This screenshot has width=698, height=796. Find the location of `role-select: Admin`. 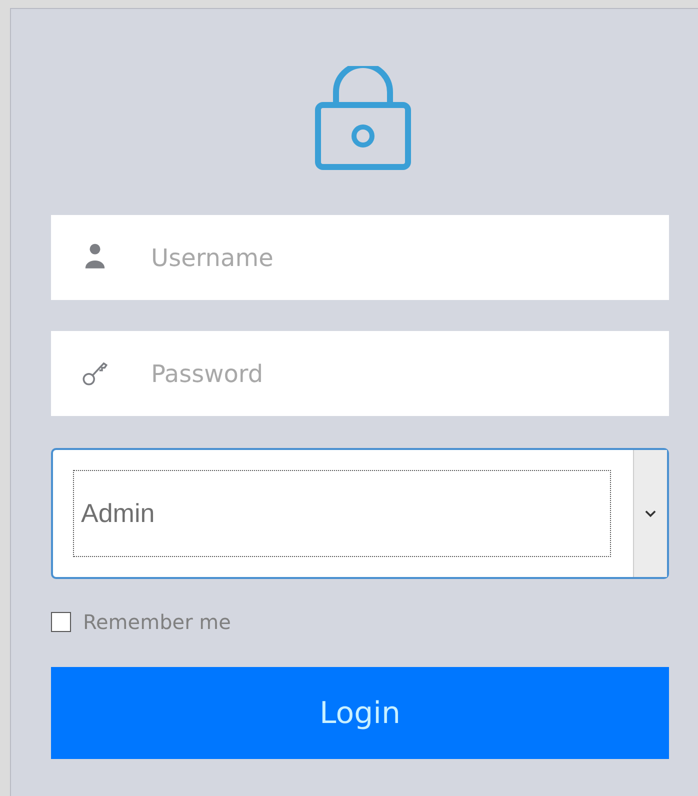

role-select: Admin is located at coordinates (360, 513).